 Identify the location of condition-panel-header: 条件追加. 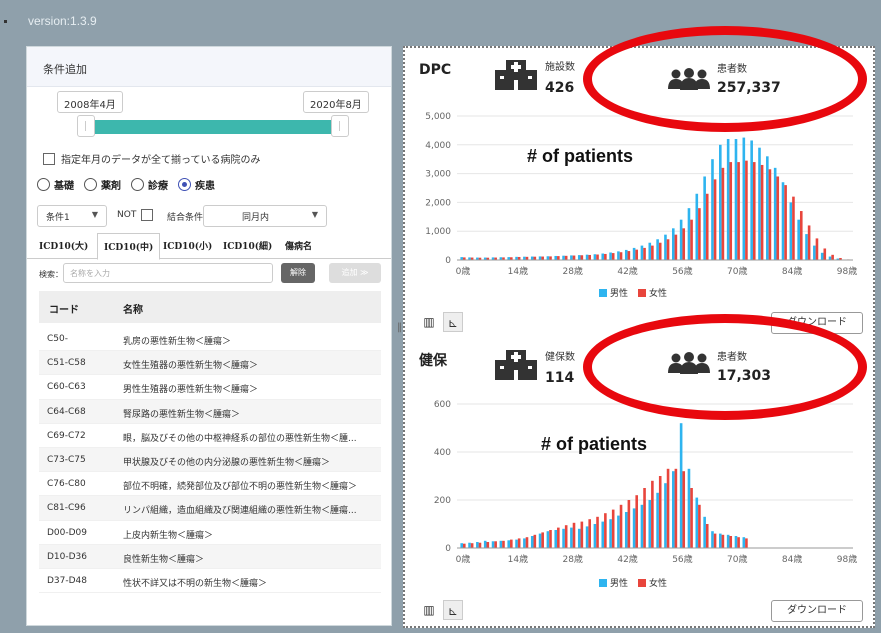
(209, 67).